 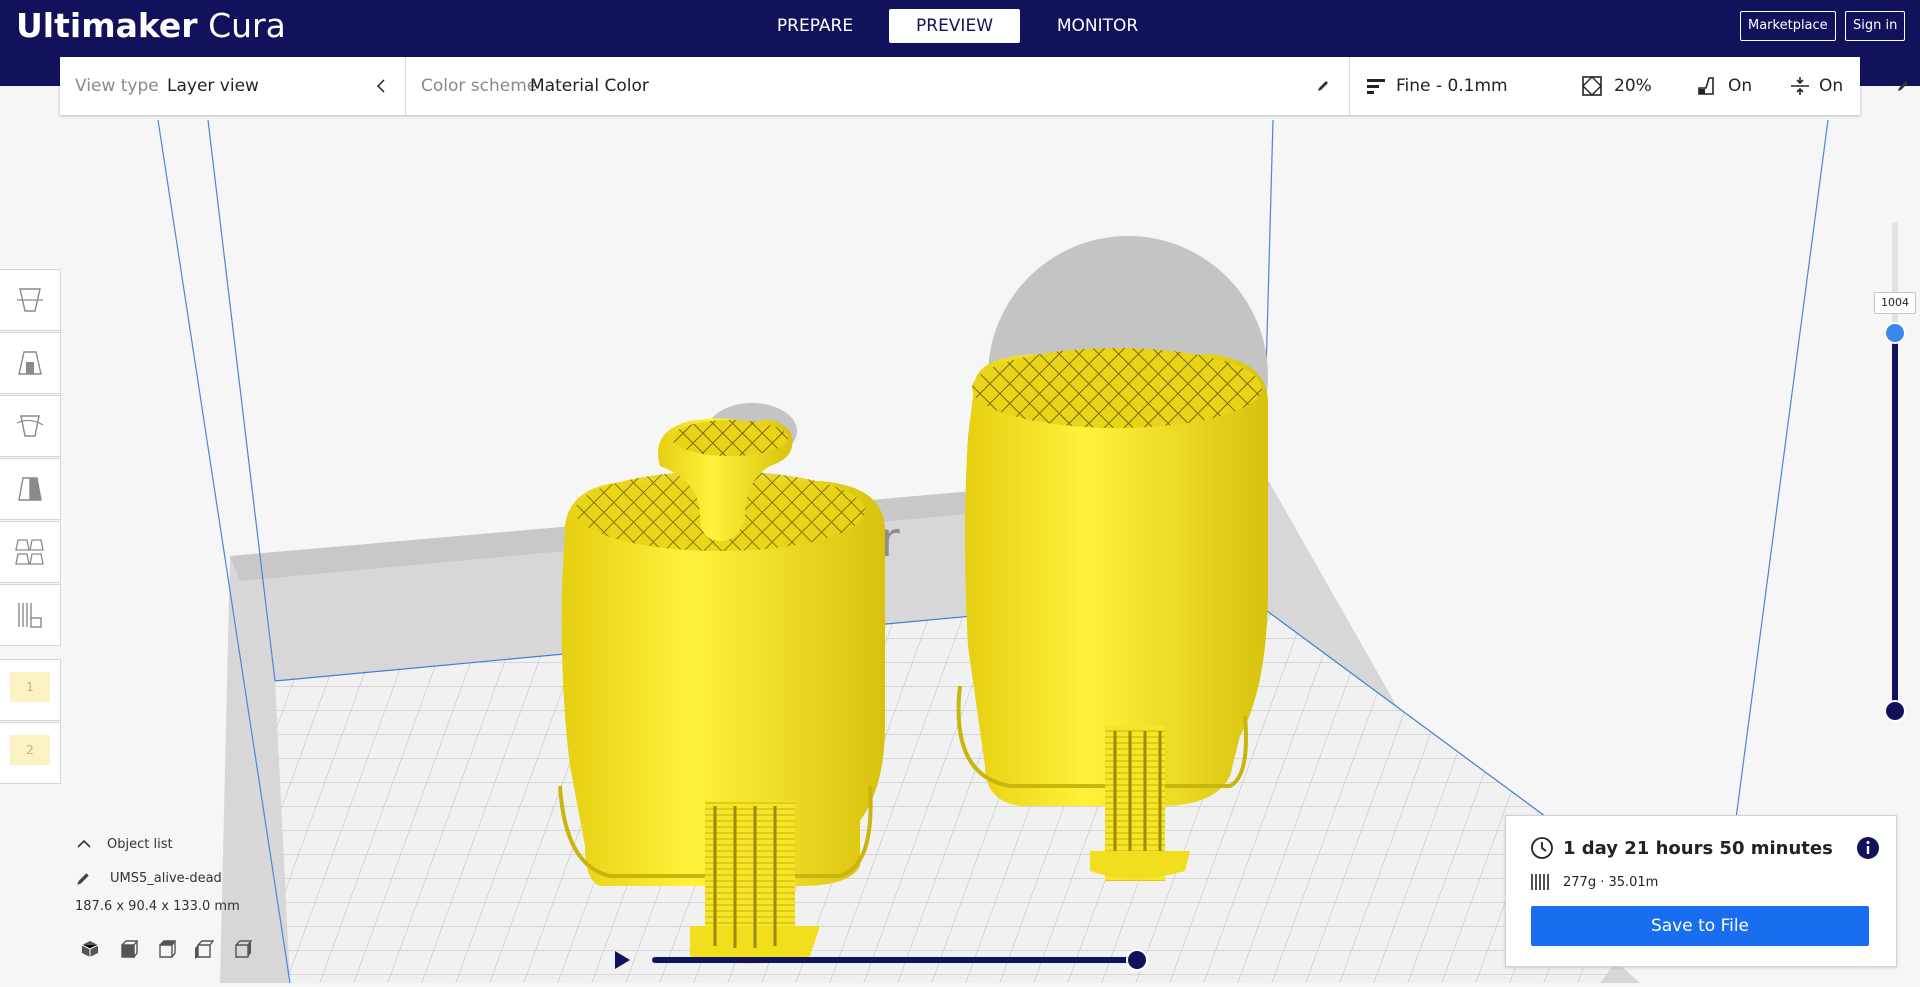 I want to click on translate-tool-button, so click(x=30, y=300).